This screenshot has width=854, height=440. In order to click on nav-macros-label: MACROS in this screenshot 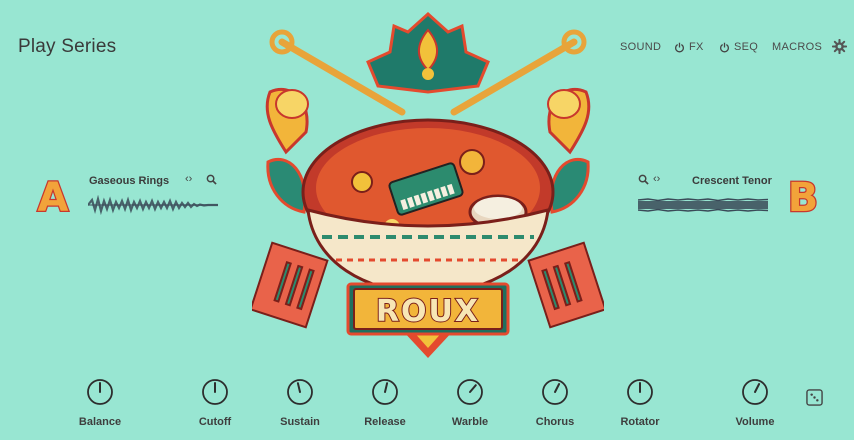, I will do `click(797, 47)`.